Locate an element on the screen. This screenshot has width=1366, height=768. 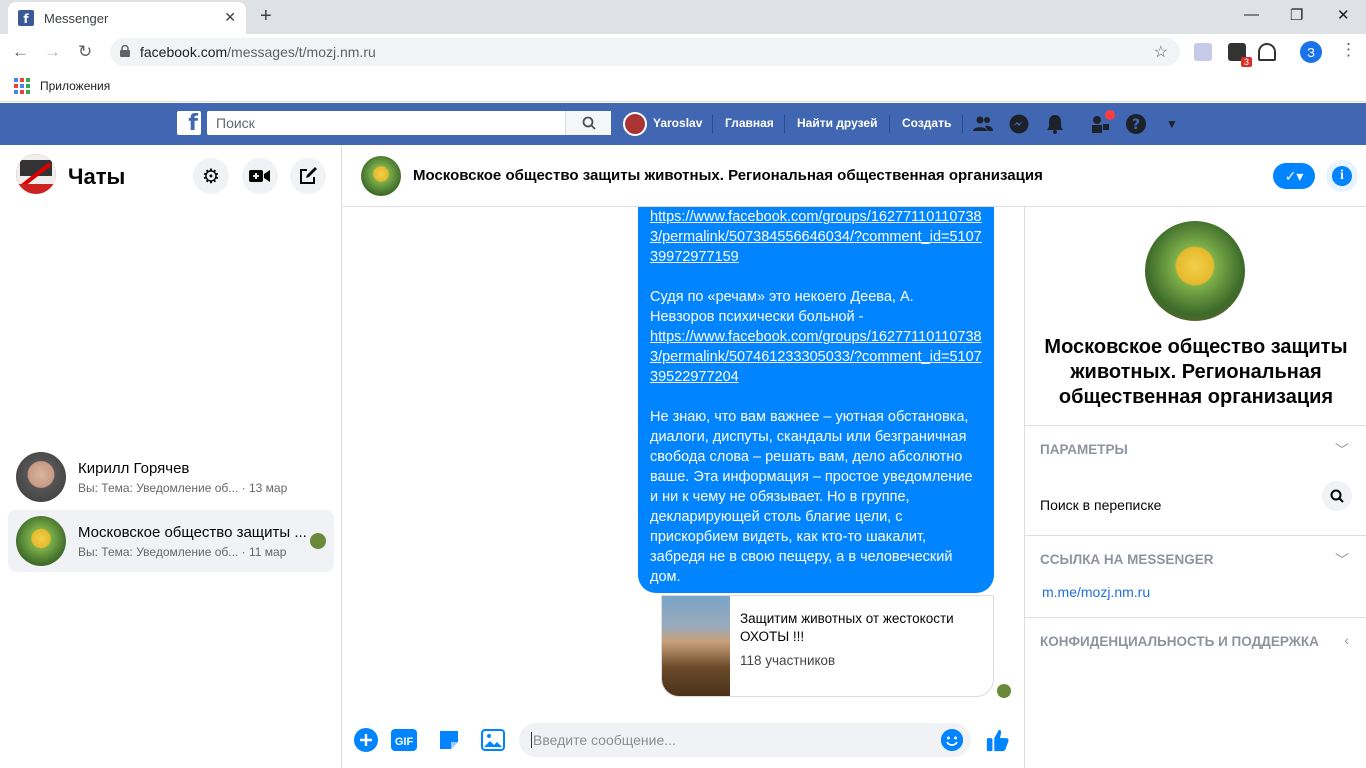
sidebar-title: Чаты is located at coordinates (97, 176).